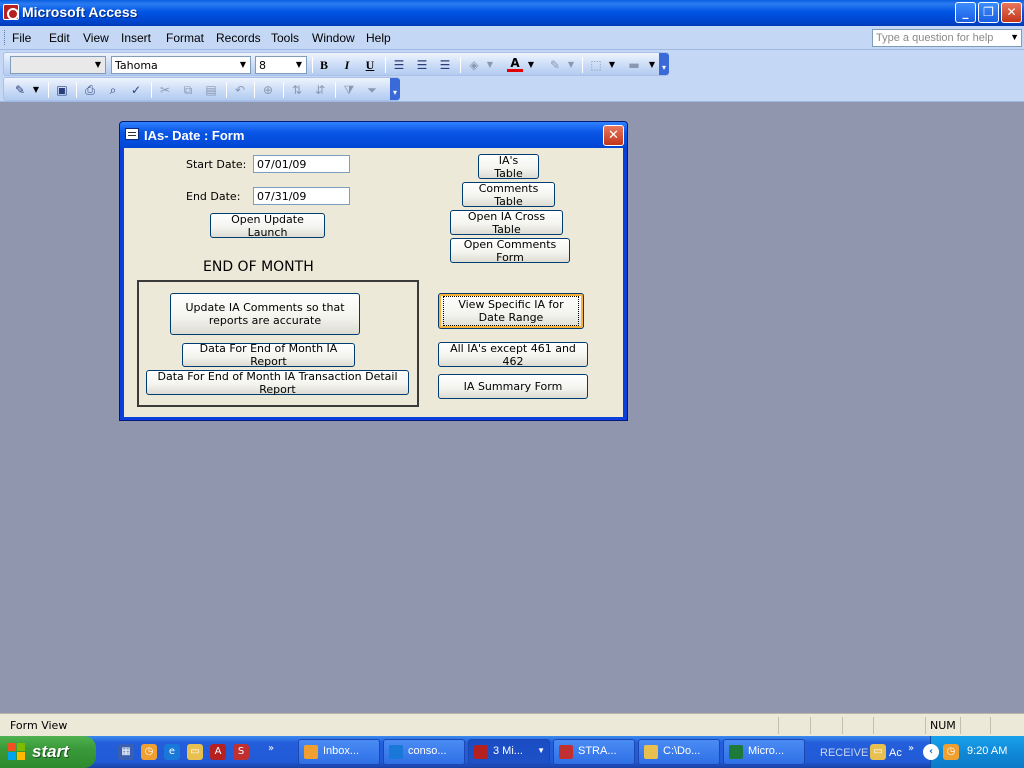  What do you see at coordinates (48, 752) in the screenshot?
I see `start-button: start` at bounding box center [48, 752].